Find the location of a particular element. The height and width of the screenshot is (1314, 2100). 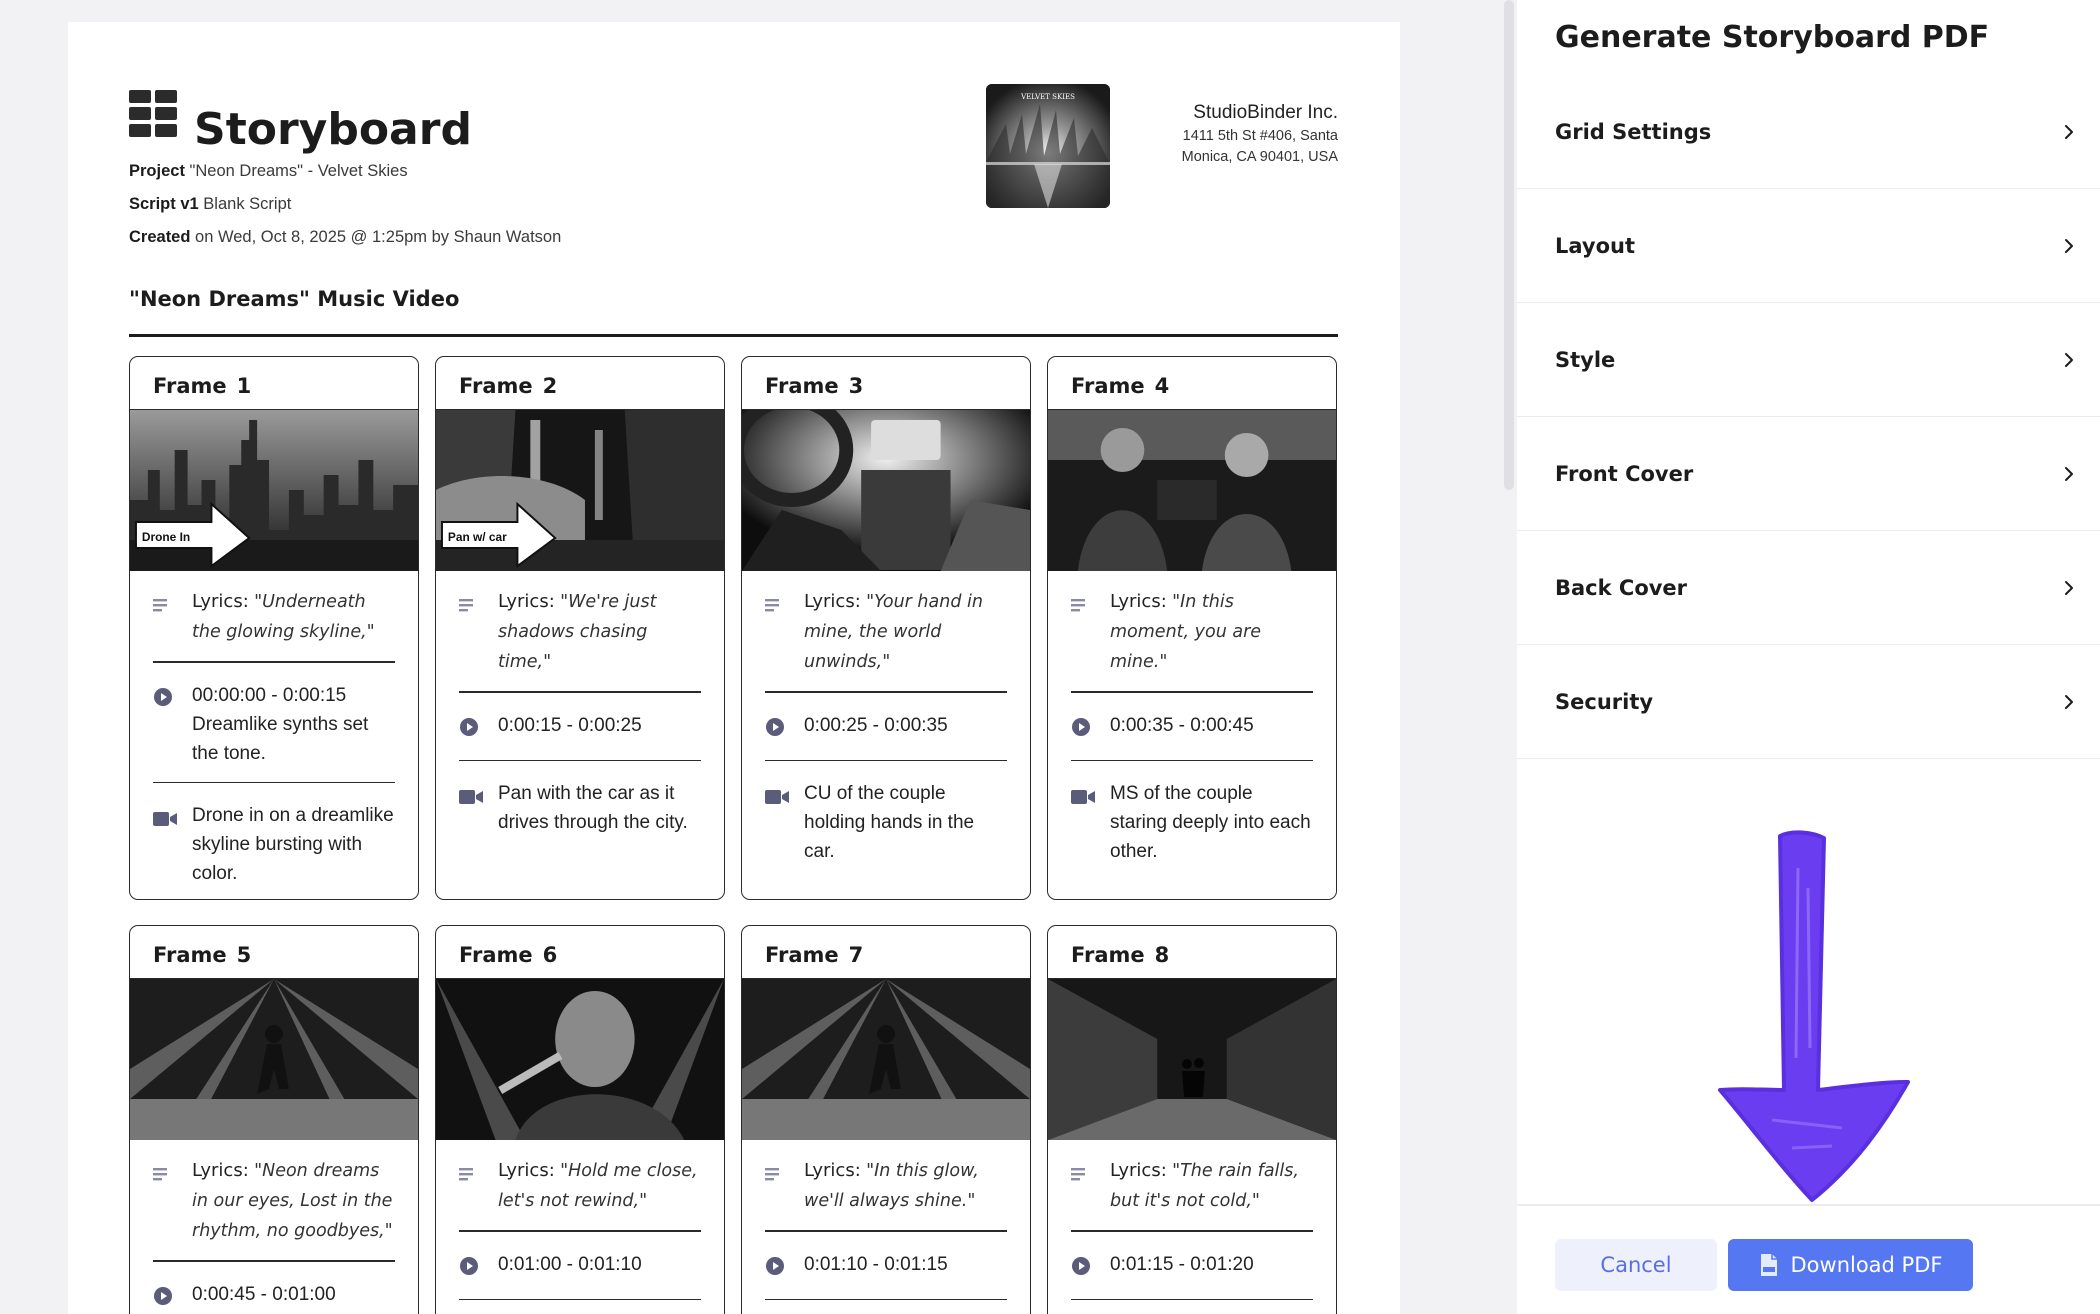

frame-timecode: 0:00:35 - 0:00:45 is located at coordinates (1182, 725).